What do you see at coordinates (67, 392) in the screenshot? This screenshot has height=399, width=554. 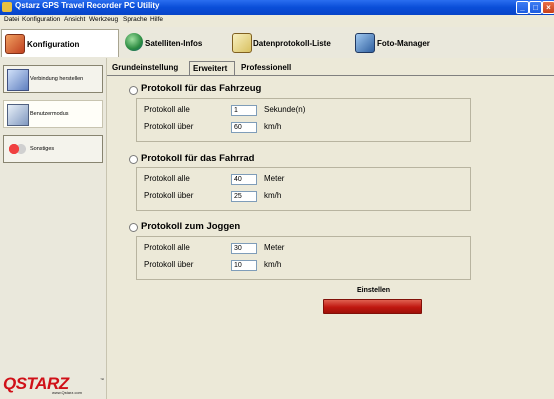 I see `brand-url: www.Qstarz.com` at bounding box center [67, 392].